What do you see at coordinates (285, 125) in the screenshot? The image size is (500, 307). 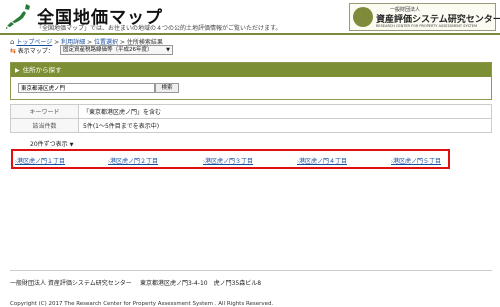 I see `info-value: 5件(1〜5件目までを表示中)` at bounding box center [285, 125].